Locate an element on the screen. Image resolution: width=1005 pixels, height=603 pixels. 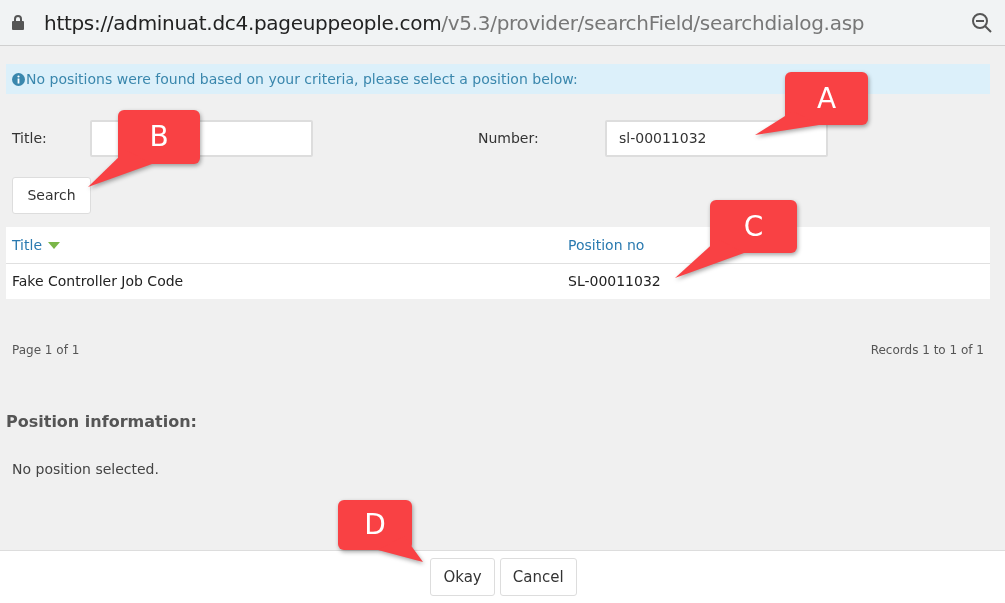
callout-tooltip: B is located at coordinates (144, 148).